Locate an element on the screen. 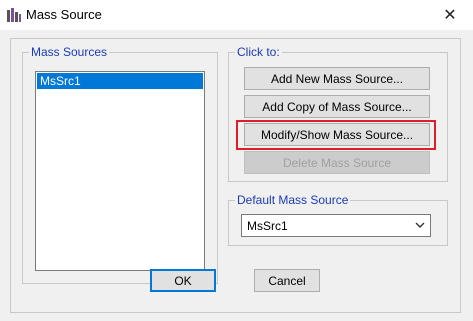  mass-sources-label: Mass Sources is located at coordinates (69, 52).